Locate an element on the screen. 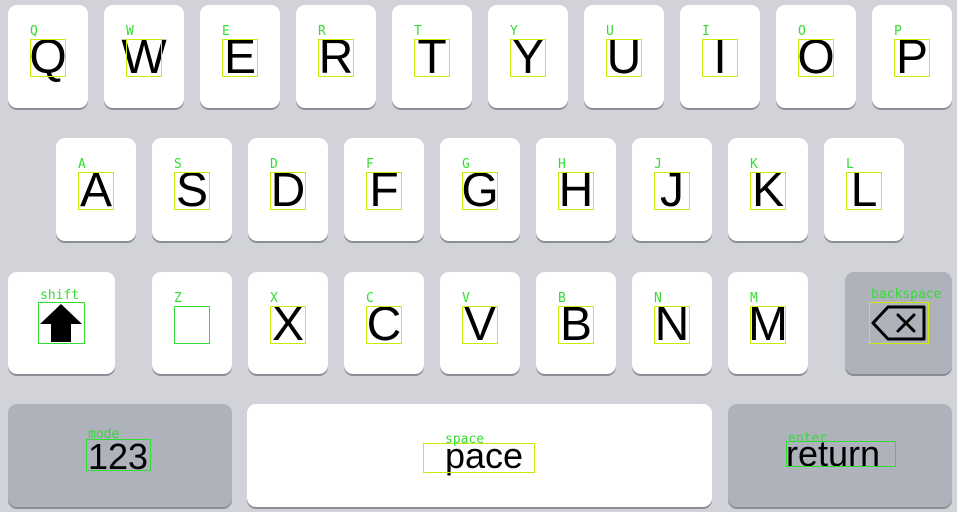  key-x: XX is located at coordinates (288, 323).